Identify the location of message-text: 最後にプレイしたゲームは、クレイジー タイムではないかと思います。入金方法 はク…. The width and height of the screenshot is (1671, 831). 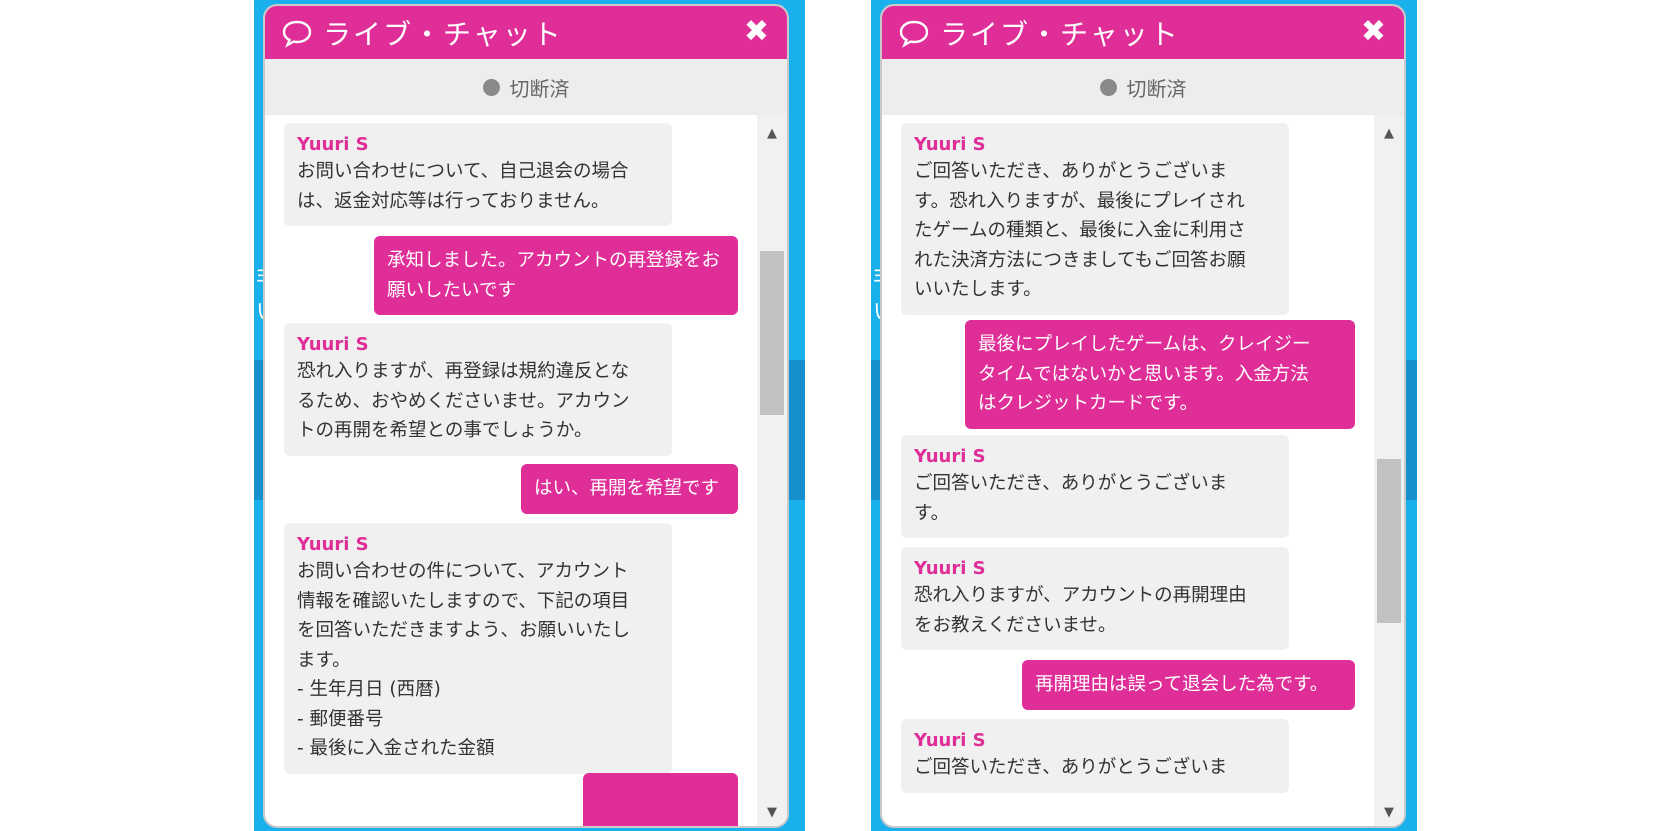
(1144, 374).